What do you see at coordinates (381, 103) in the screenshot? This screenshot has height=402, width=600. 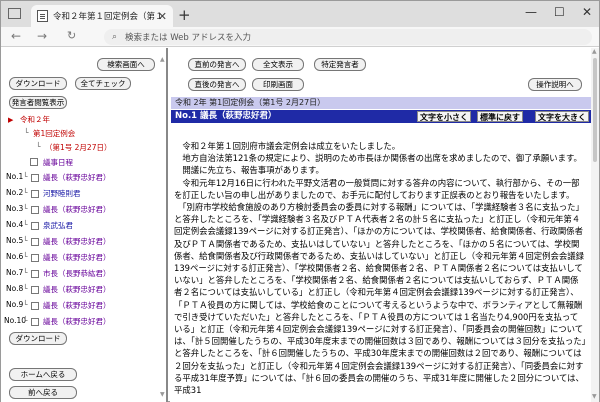 I see `session-header: 令和 2年 第1回定例会（第1号 2月27日）` at bounding box center [381, 103].